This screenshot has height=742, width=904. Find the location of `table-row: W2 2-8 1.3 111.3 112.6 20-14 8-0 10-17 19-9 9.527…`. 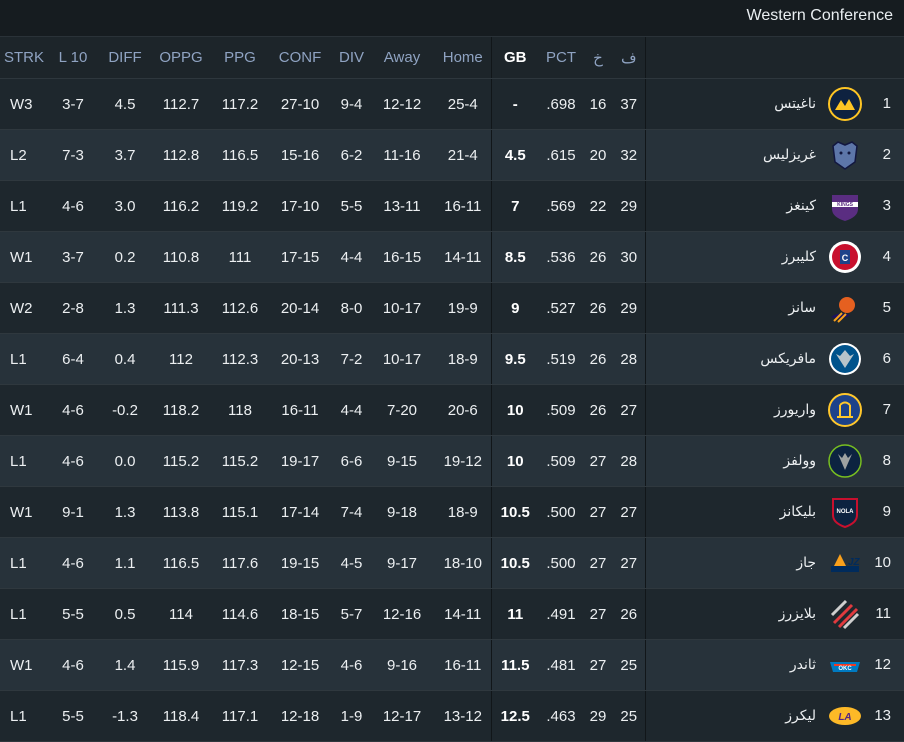

table-row: W2 2-8 1.3 111.3 112.6 20-14 8-0 10-17 19-9 9.527… is located at coordinates (452, 308).